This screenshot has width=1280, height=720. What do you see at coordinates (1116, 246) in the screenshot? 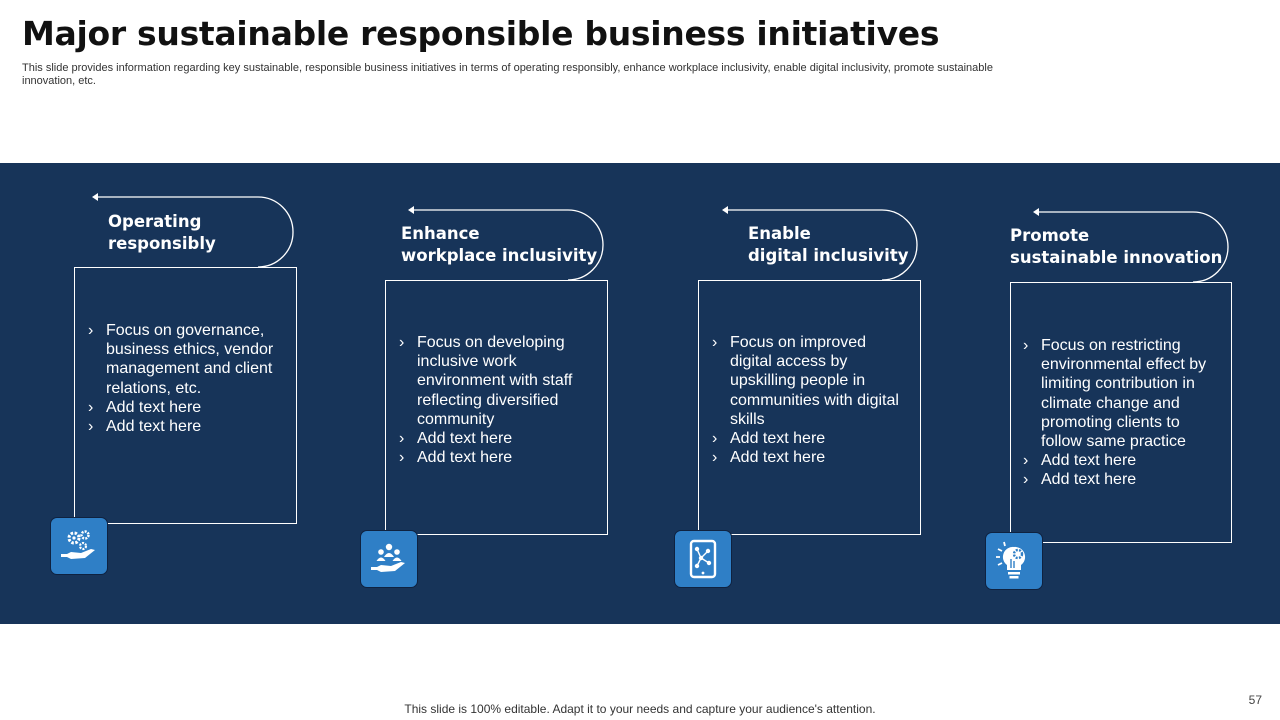
I see `card-heading: Promote sustainable innovation` at bounding box center [1116, 246].